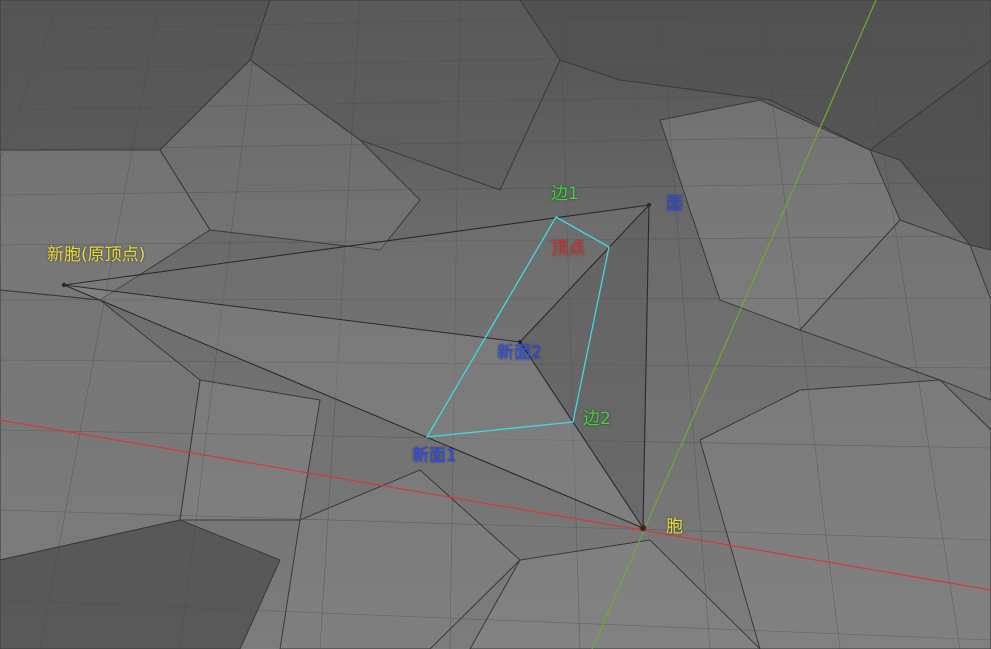  What do you see at coordinates (96, 255) in the screenshot?
I see `label-new-cell: 新胞(原顶点)` at bounding box center [96, 255].